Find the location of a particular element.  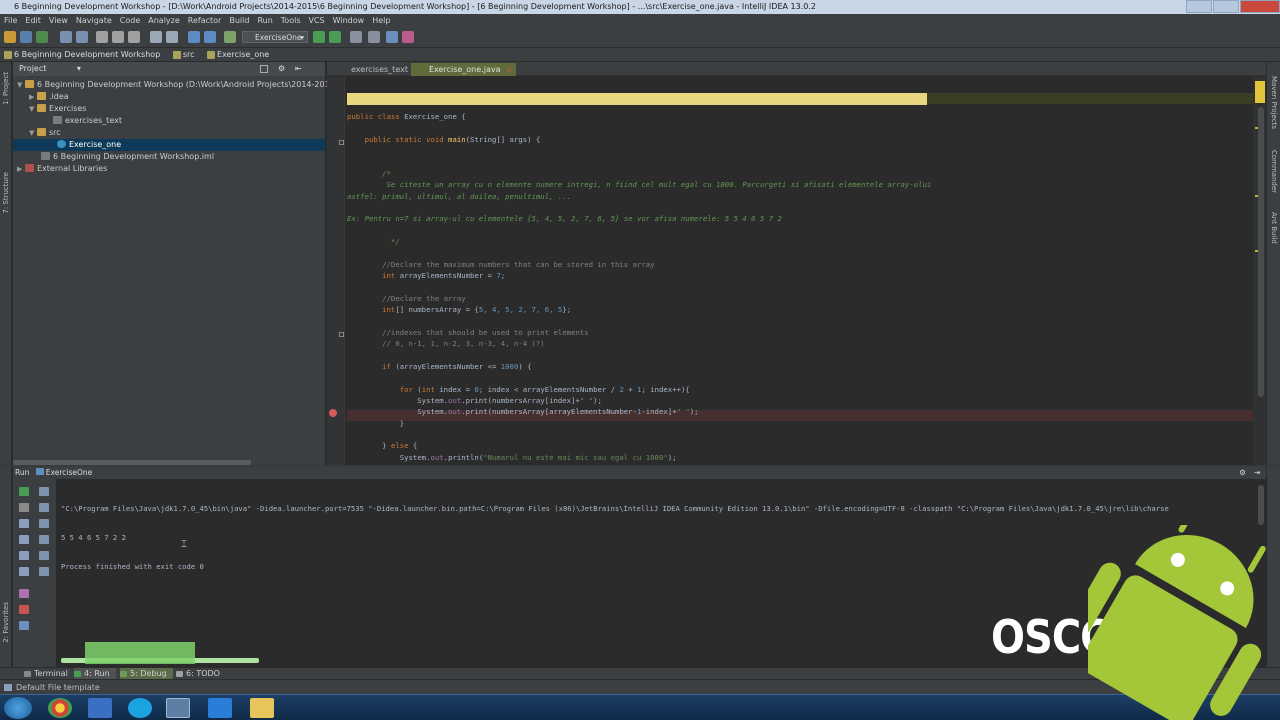

menu-window: Window is located at coordinates (349, 20).